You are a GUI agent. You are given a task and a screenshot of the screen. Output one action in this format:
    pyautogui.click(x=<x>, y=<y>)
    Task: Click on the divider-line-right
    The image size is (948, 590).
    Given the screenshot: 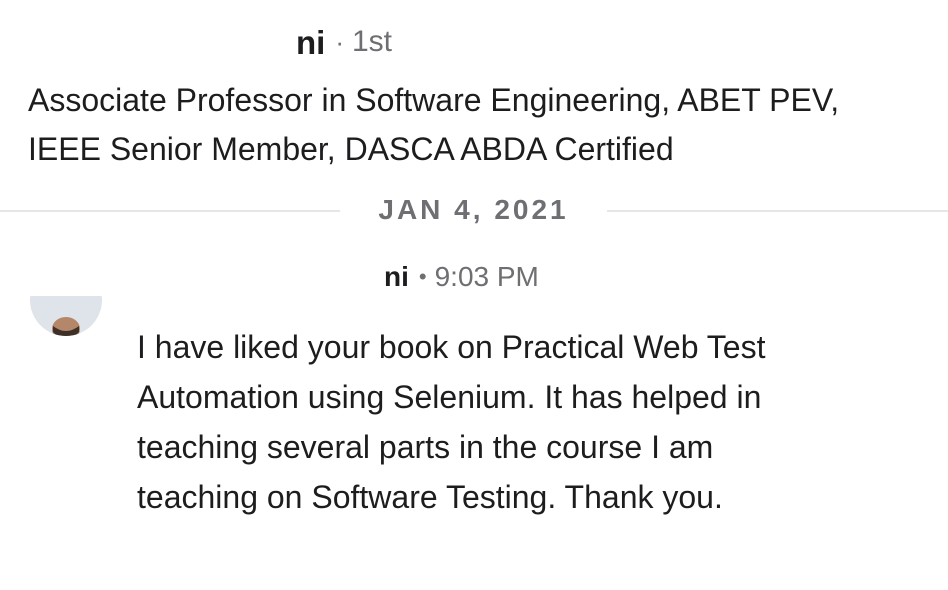 What is the action you would take?
    pyautogui.click(x=777, y=211)
    